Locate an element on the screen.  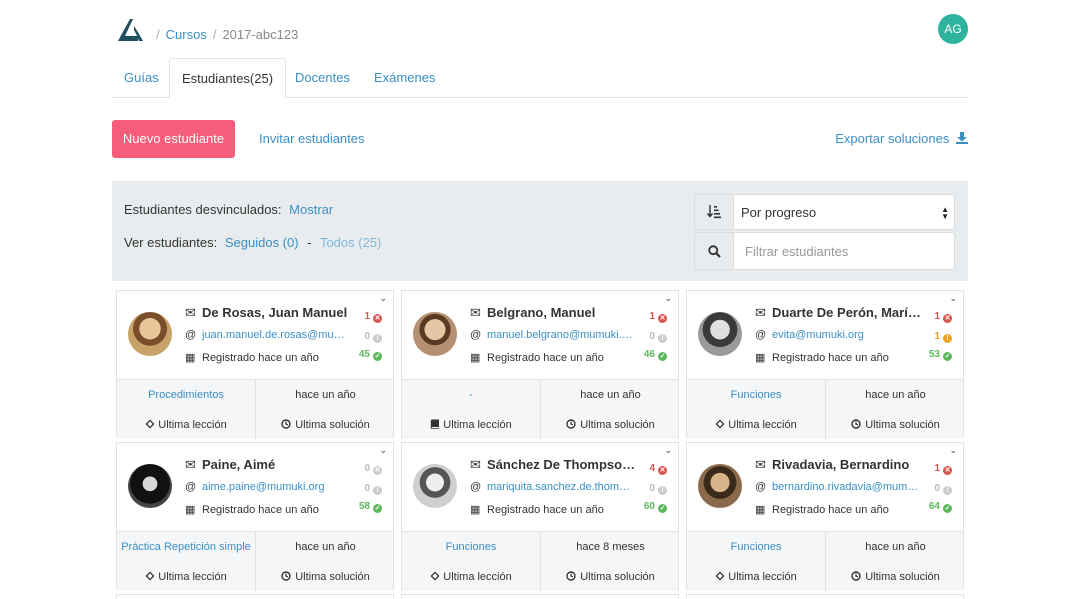
show-unlinked-link: Mostrar is located at coordinates (311, 209).